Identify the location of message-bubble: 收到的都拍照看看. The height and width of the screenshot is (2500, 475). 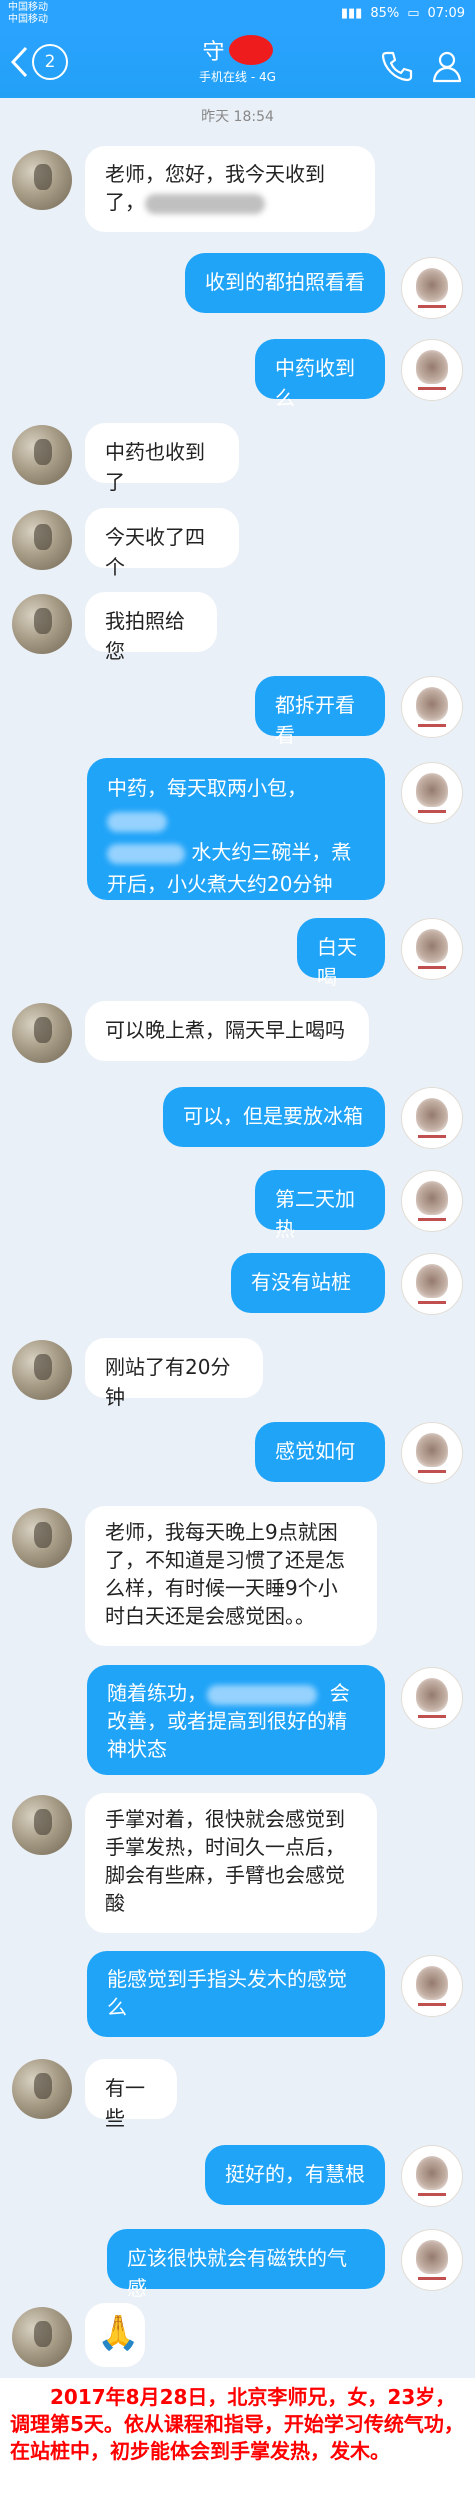
(285, 283).